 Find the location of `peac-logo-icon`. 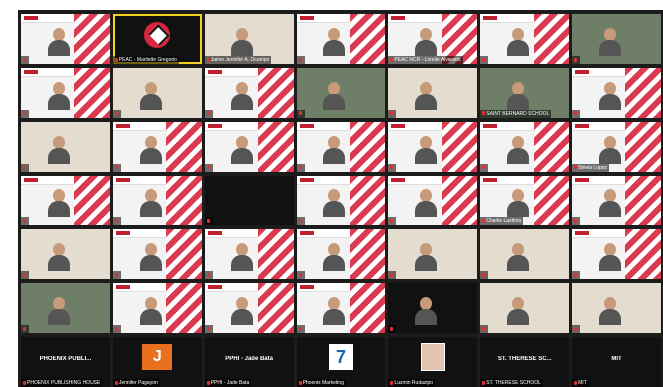

peac-logo-icon is located at coordinates (157, 34).